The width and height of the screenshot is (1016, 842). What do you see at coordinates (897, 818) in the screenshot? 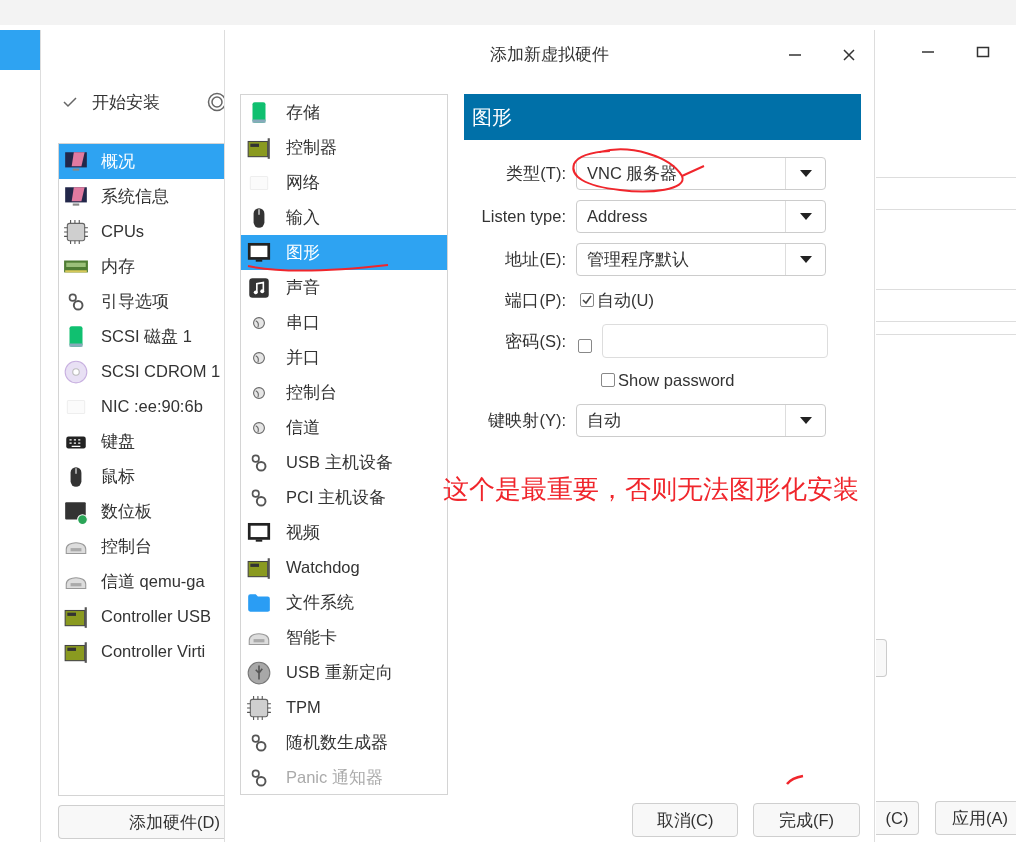
I see `dialog-button: (C)` at bounding box center [897, 818].